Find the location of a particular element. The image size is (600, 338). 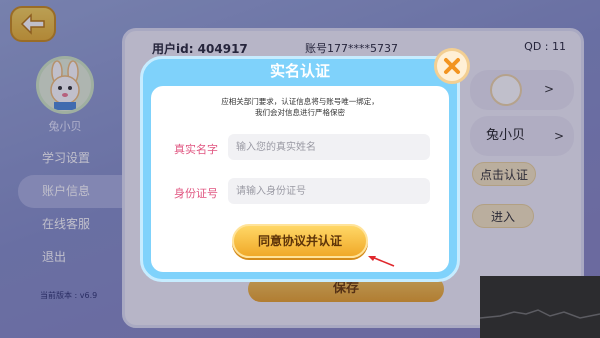

name-input is located at coordinates (329, 147).